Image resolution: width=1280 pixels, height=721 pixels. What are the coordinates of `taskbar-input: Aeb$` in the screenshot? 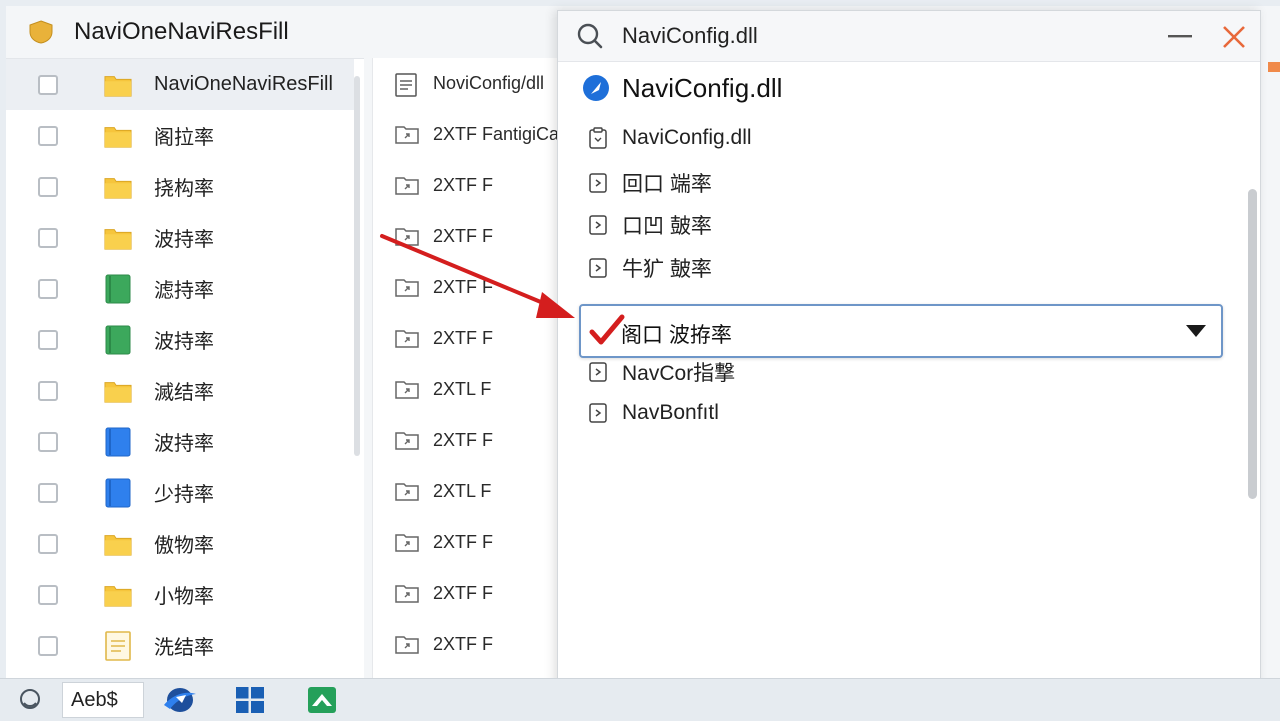 It's located at (103, 700).